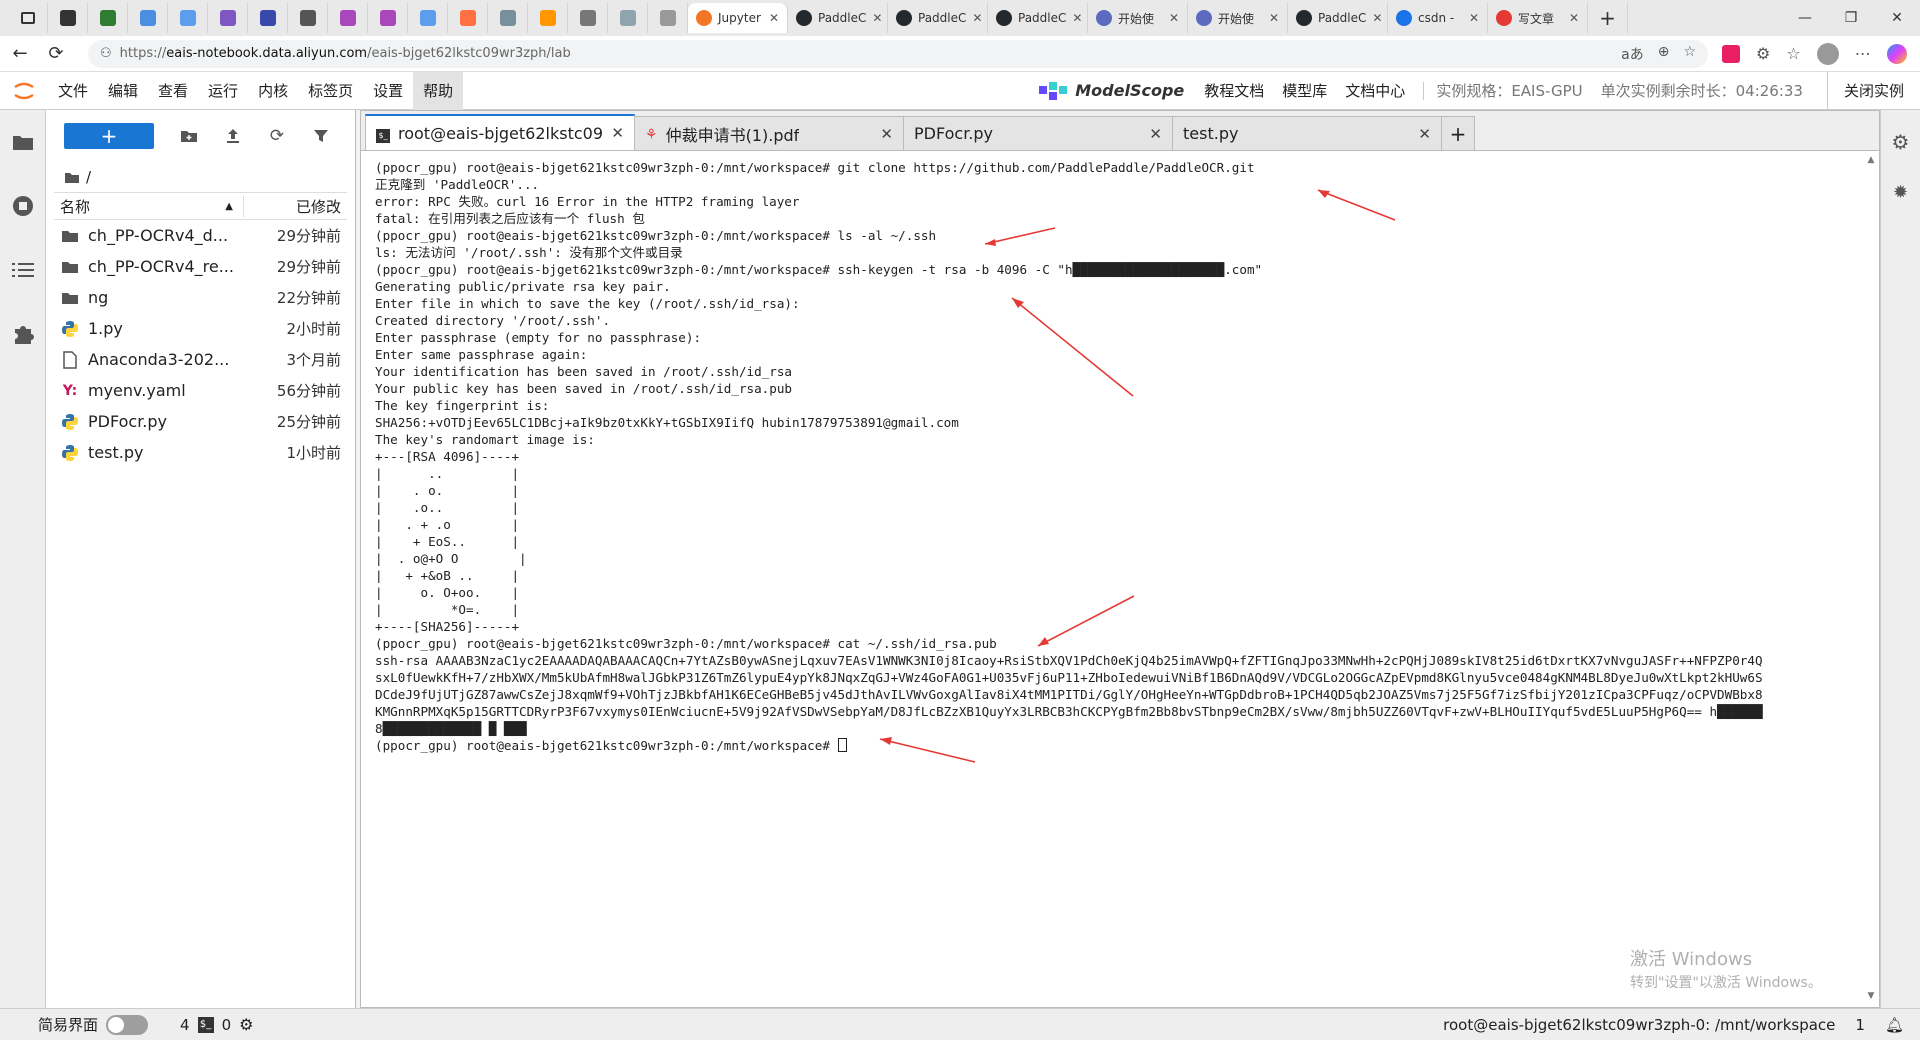 The height and width of the screenshot is (1040, 1920). What do you see at coordinates (1900, 142) in the screenshot?
I see `property-inspector-tab: ⚙` at bounding box center [1900, 142].